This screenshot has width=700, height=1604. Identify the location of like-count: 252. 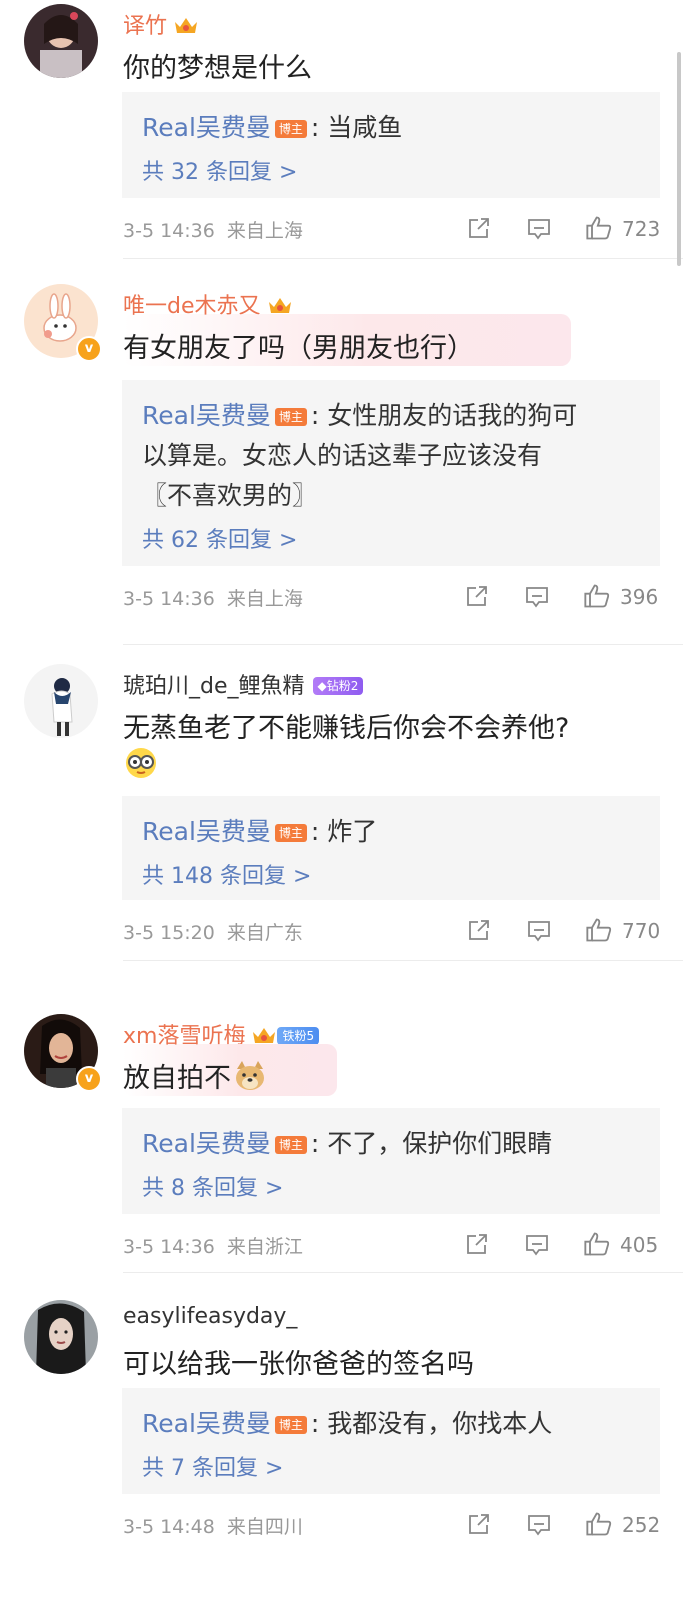
(641, 1525).